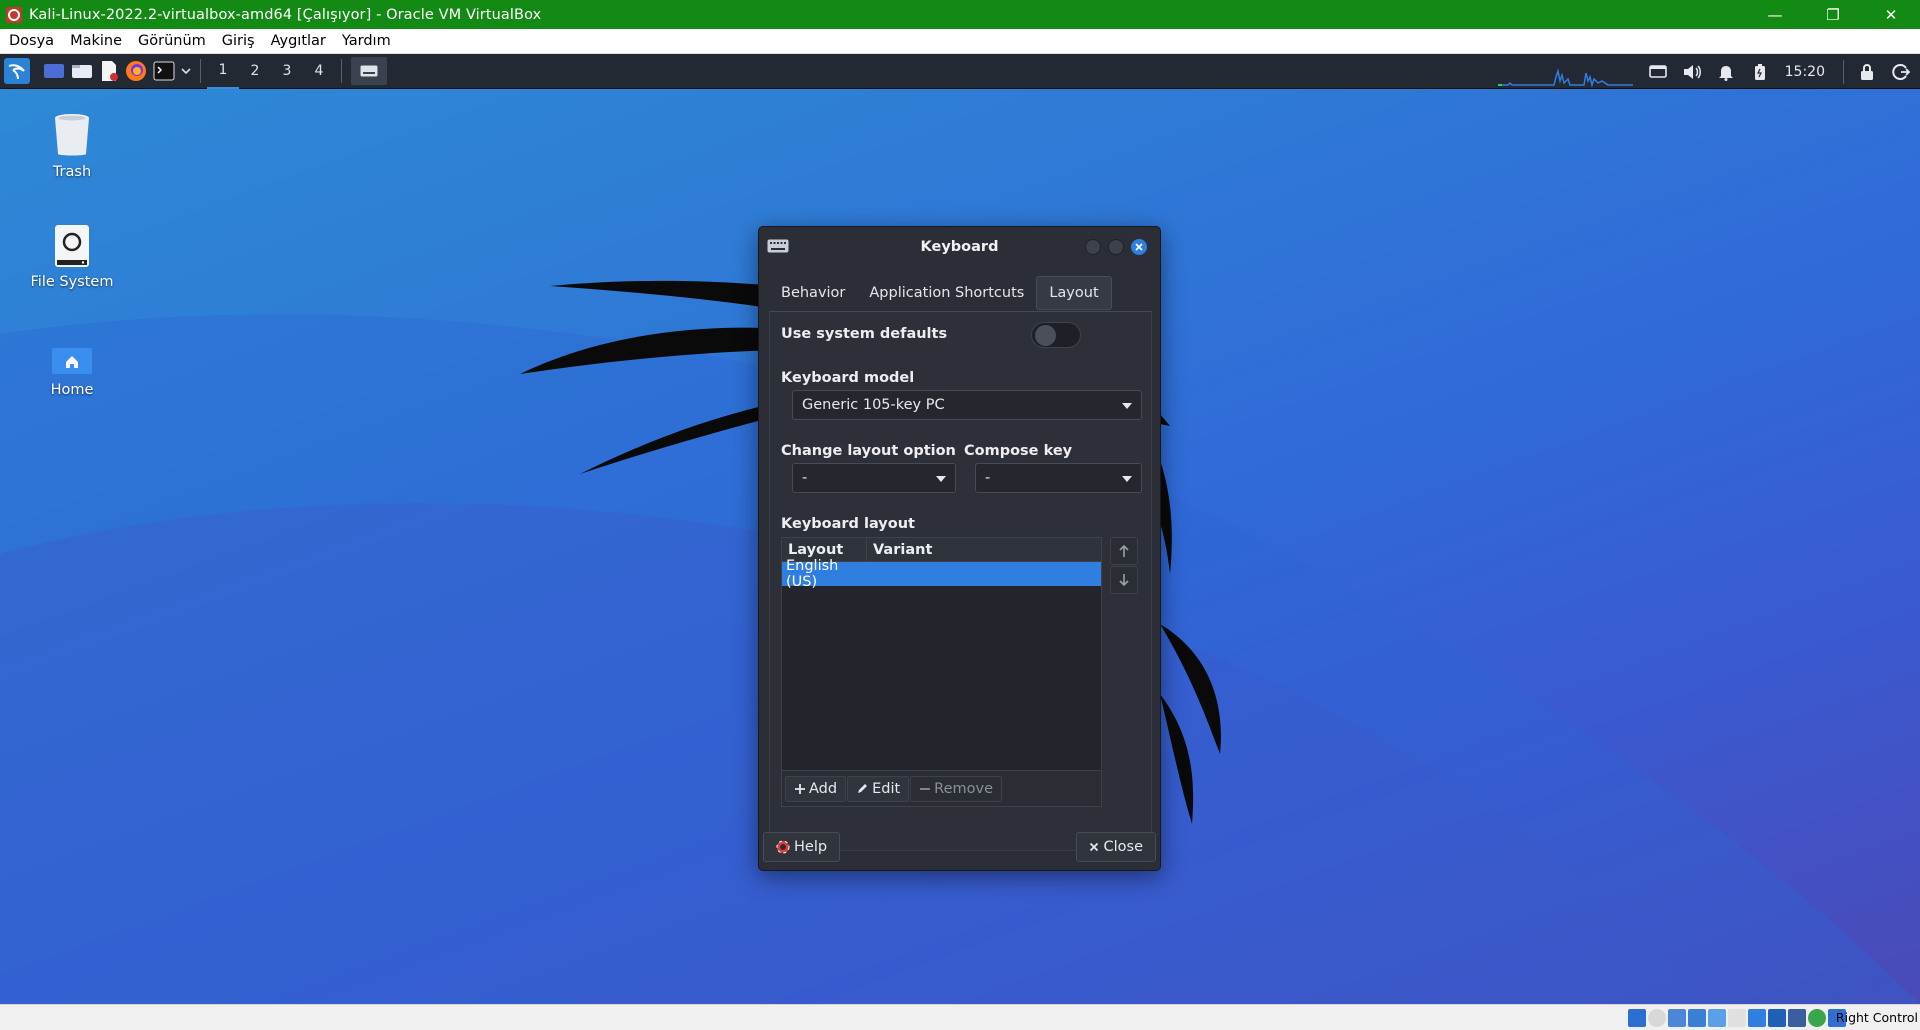 This screenshot has height=1030, width=1920. What do you see at coordinates (816, 789) in the screenshot?
I see `add-layout-button: Add` at bounding box center [816, 789].